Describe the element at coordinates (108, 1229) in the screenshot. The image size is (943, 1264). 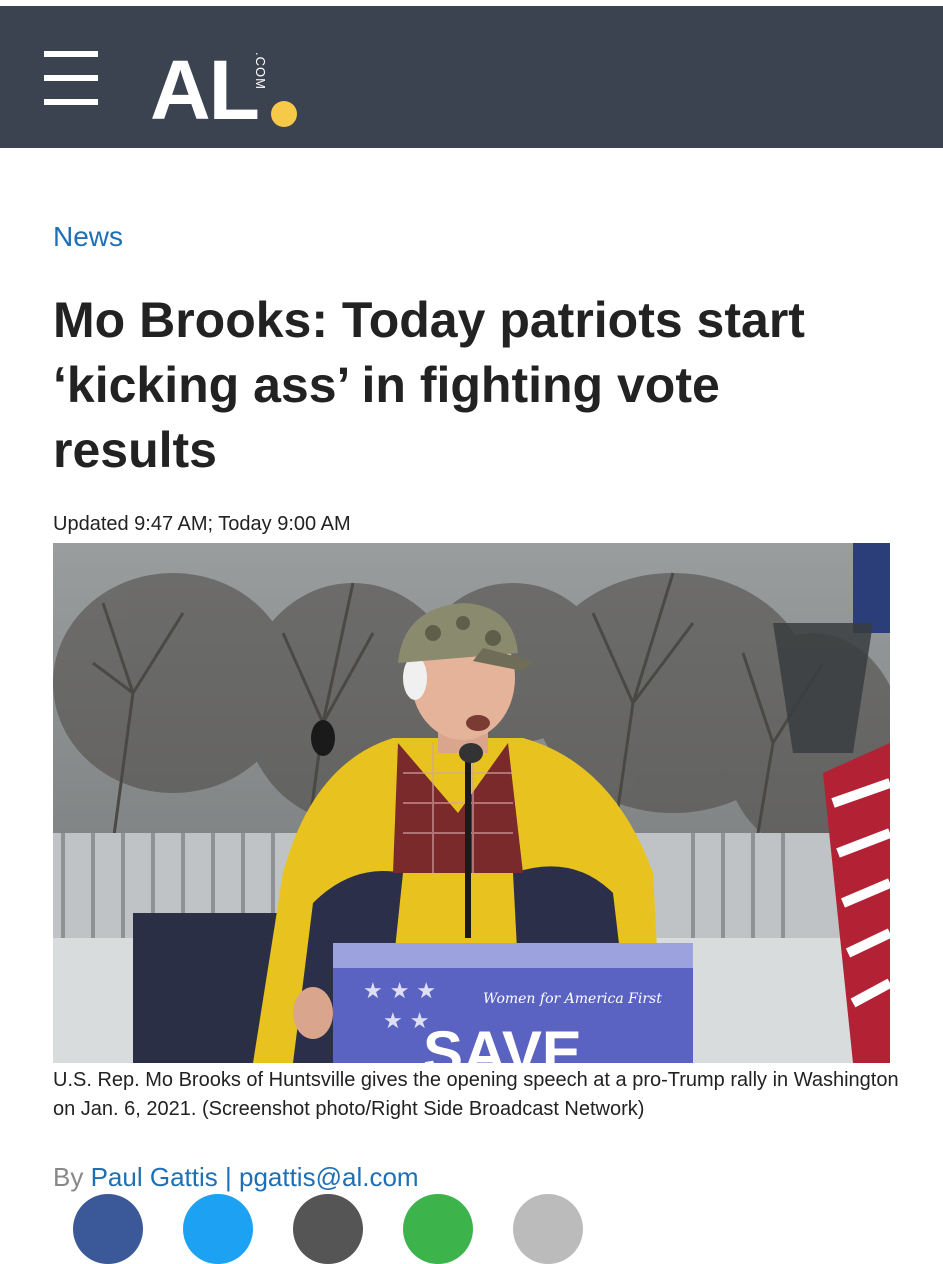
I see `facebook-icon` at that location.